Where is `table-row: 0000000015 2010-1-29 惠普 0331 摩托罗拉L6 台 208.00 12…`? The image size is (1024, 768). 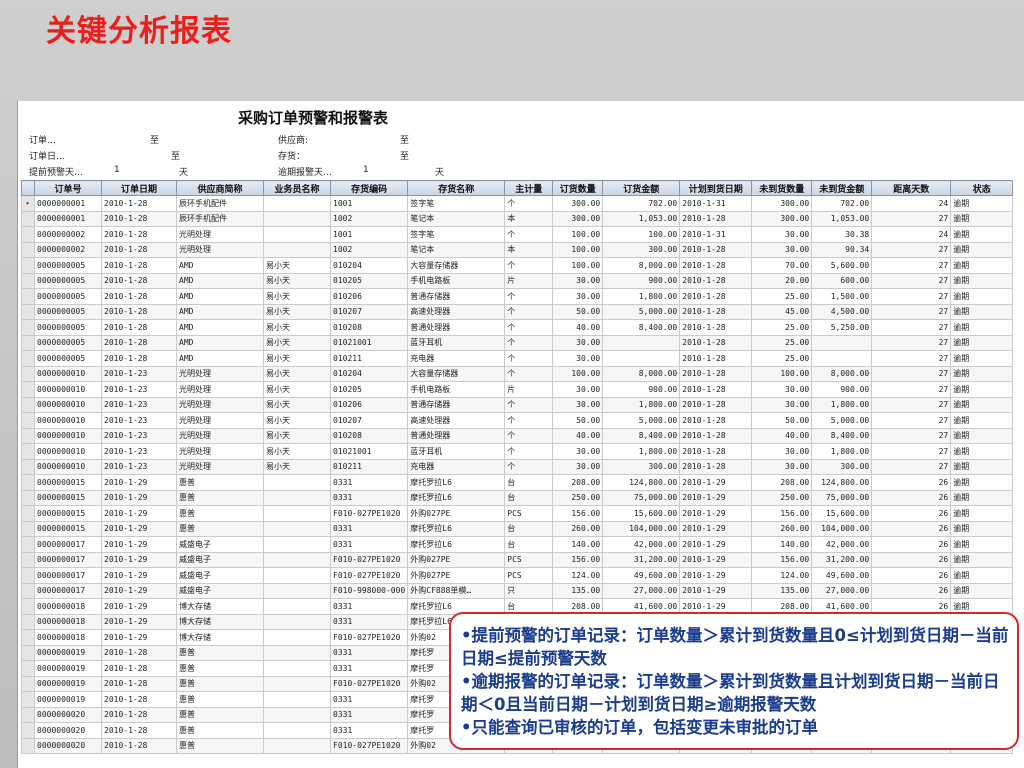 table-row: 0000000015 2010-1-29 惠普 0331 摩托罗拉L6 台 208.00 12… is located at coordinates (517, 482).